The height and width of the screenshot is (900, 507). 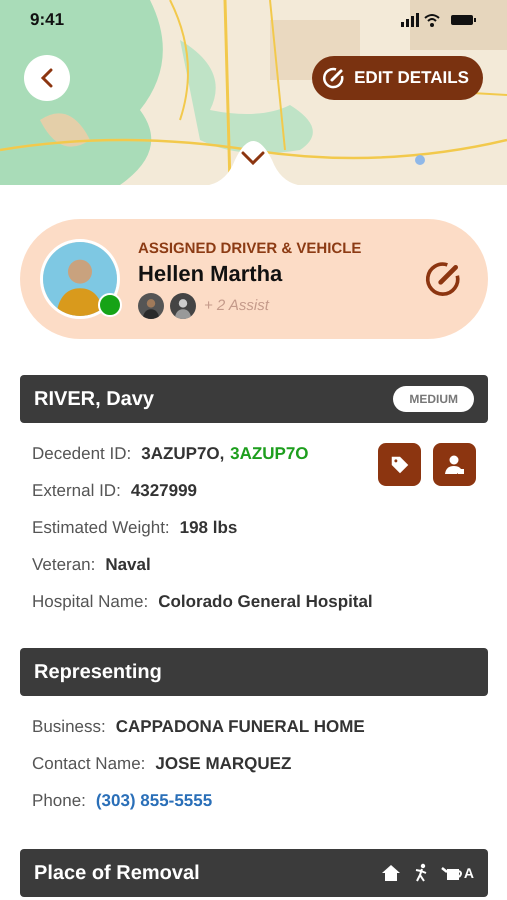 I want to click on person-icon, so click(x=454, y=465).